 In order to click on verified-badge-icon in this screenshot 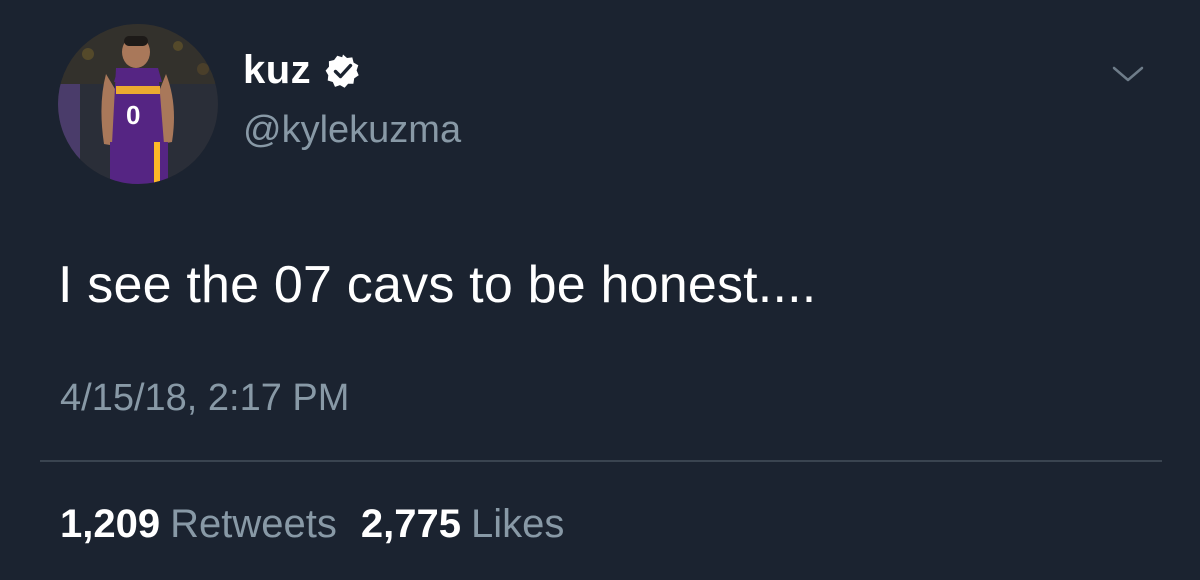, I will do `click(342, 71)`.